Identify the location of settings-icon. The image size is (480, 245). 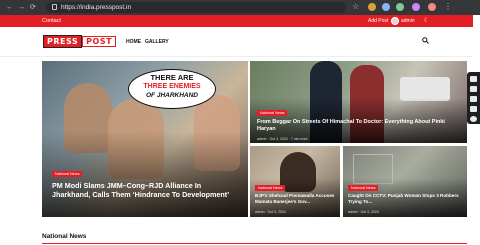
(473, 119).